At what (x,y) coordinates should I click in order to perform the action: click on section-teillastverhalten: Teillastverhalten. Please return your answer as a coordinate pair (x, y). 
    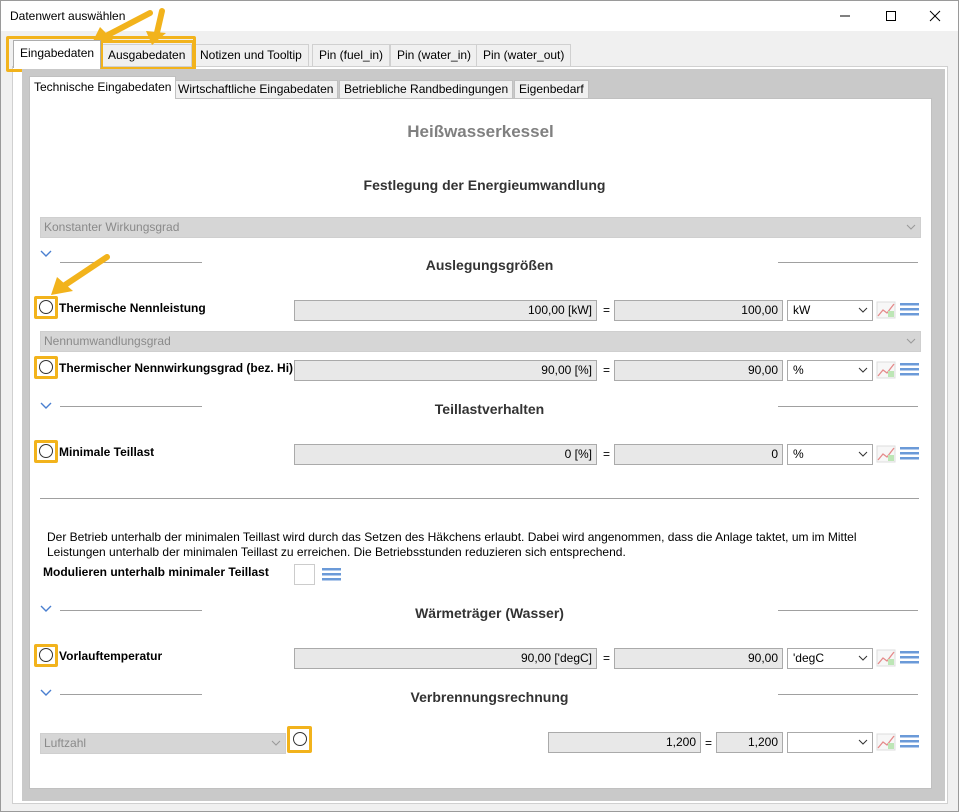
    Looking at the image, I should click on (489, 409).